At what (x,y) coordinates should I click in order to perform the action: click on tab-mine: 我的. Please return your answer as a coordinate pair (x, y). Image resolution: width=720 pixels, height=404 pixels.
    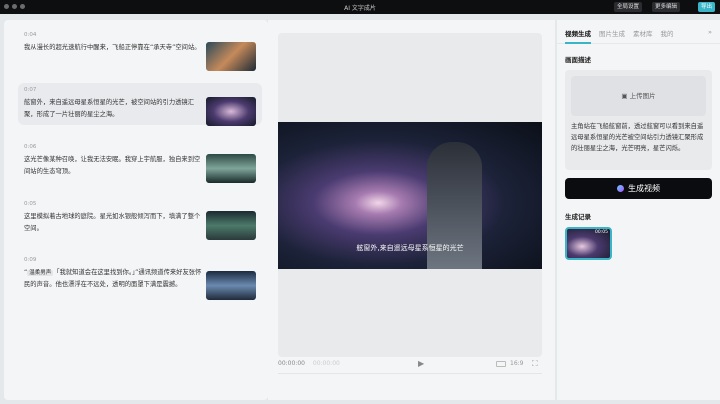
    Looking at the image, I should click on (667, 35).